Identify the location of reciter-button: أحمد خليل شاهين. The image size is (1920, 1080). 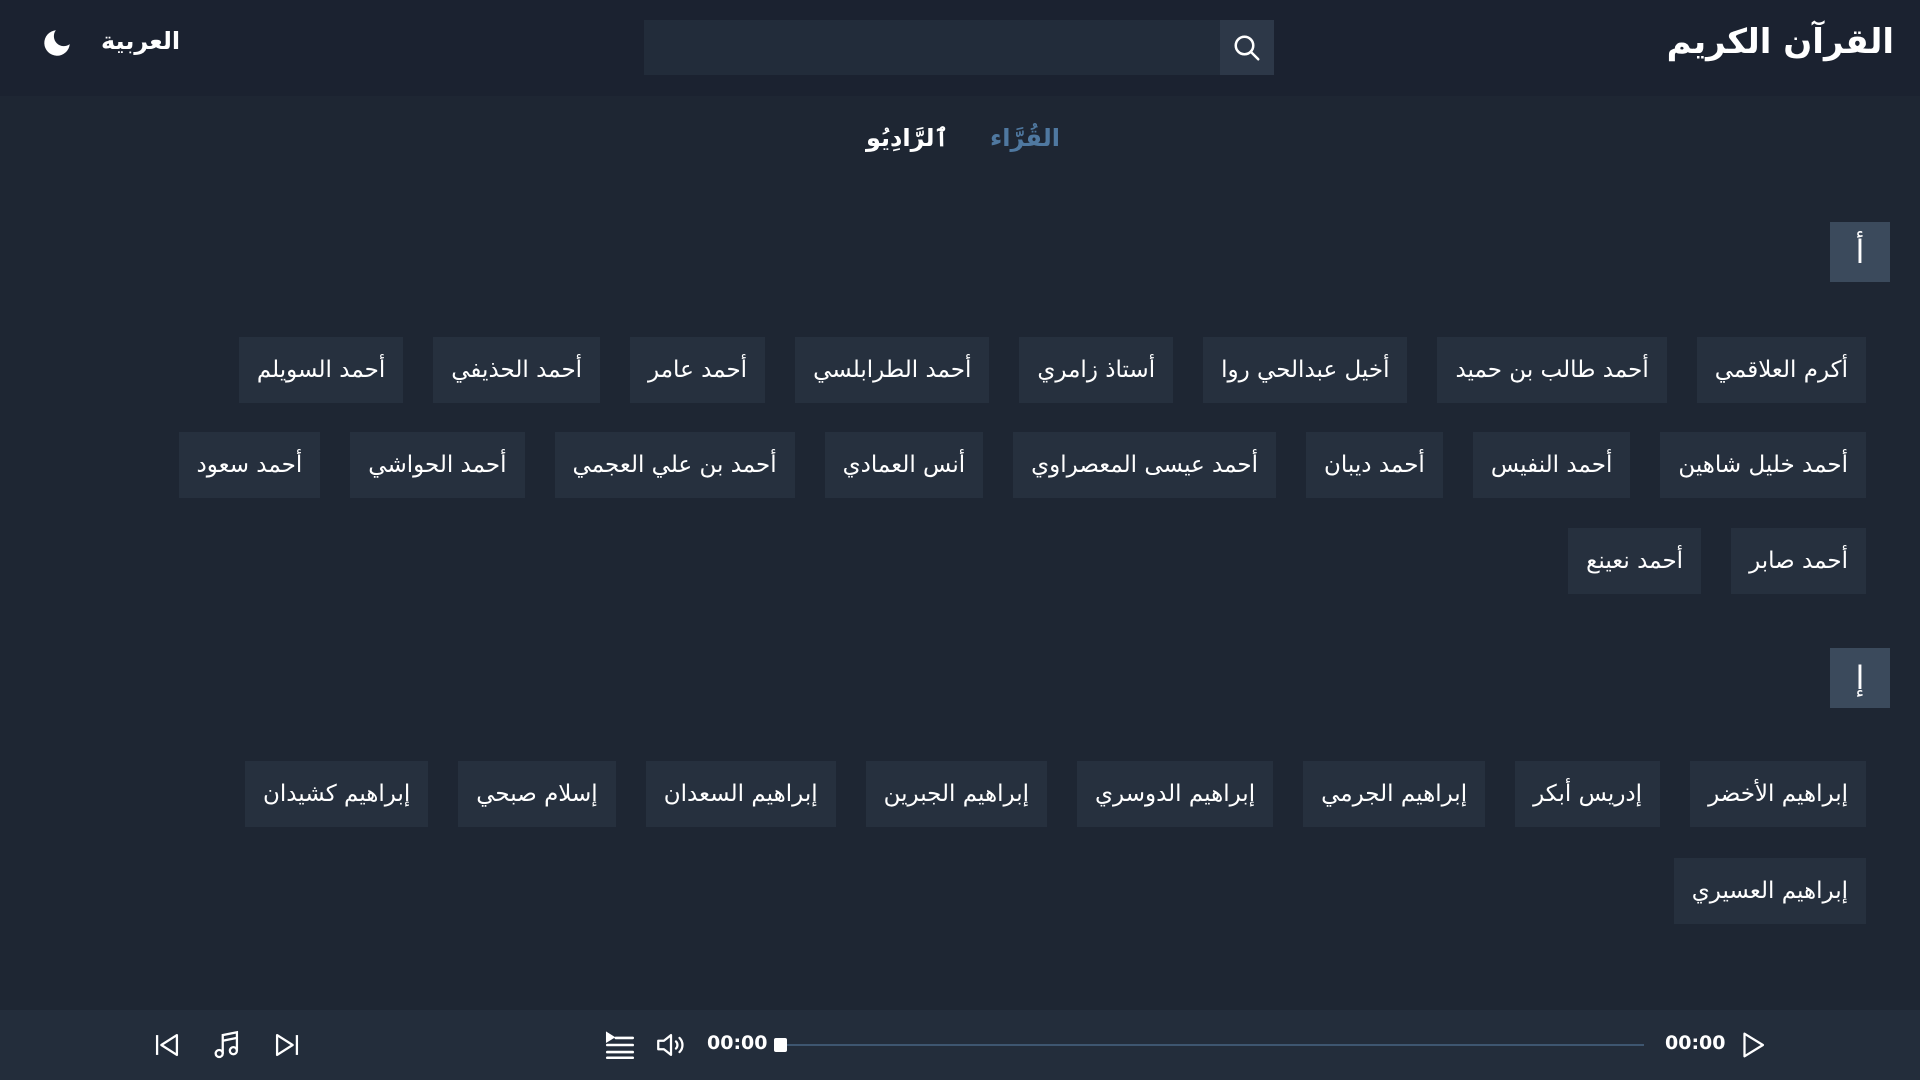
(1763, 465).